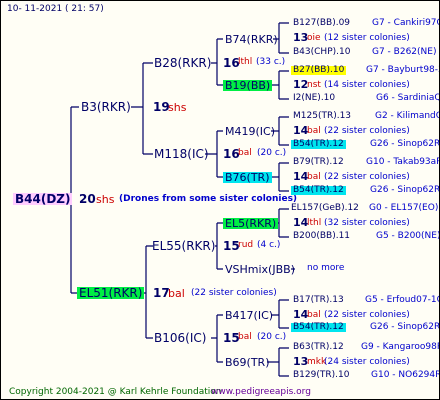 This screenshot has height=400, width=440. I want to click on root-queen-name: B44(DZ), so click(43, 199).